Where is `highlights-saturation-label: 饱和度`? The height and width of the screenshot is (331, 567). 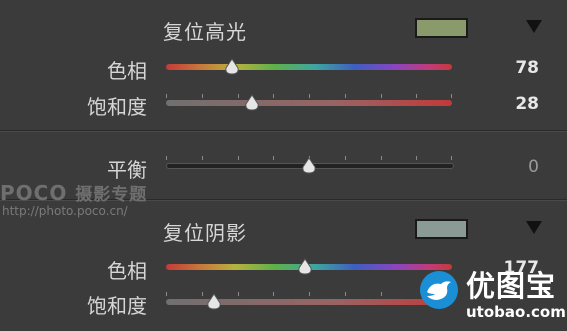
highlights-saturation-label: 饱和度 is located at coordinates (117, 107).